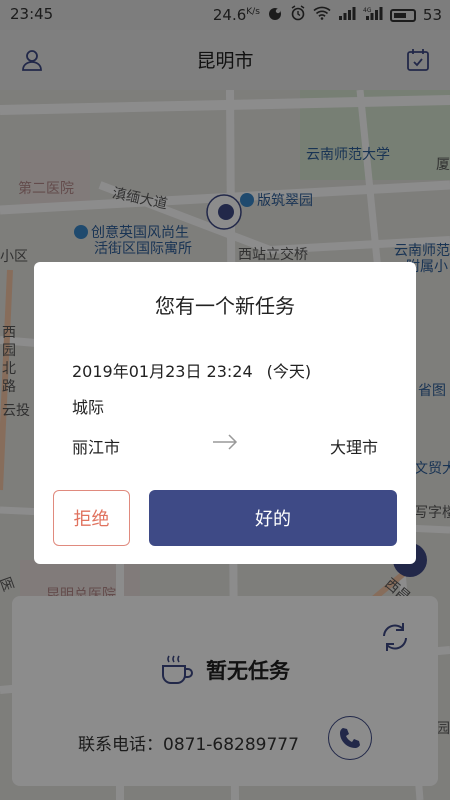  I want to click on dialog-title: 您有一个新任务, so click(225, 306).